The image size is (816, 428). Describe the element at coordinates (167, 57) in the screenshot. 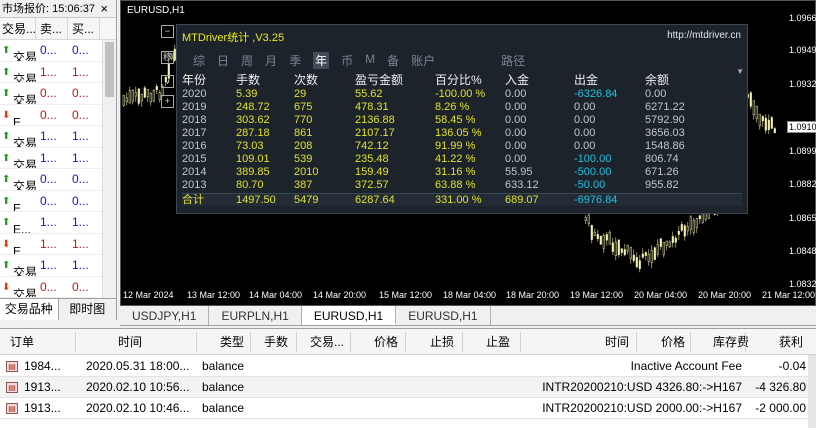

I see `move-icon: 移` at that location.